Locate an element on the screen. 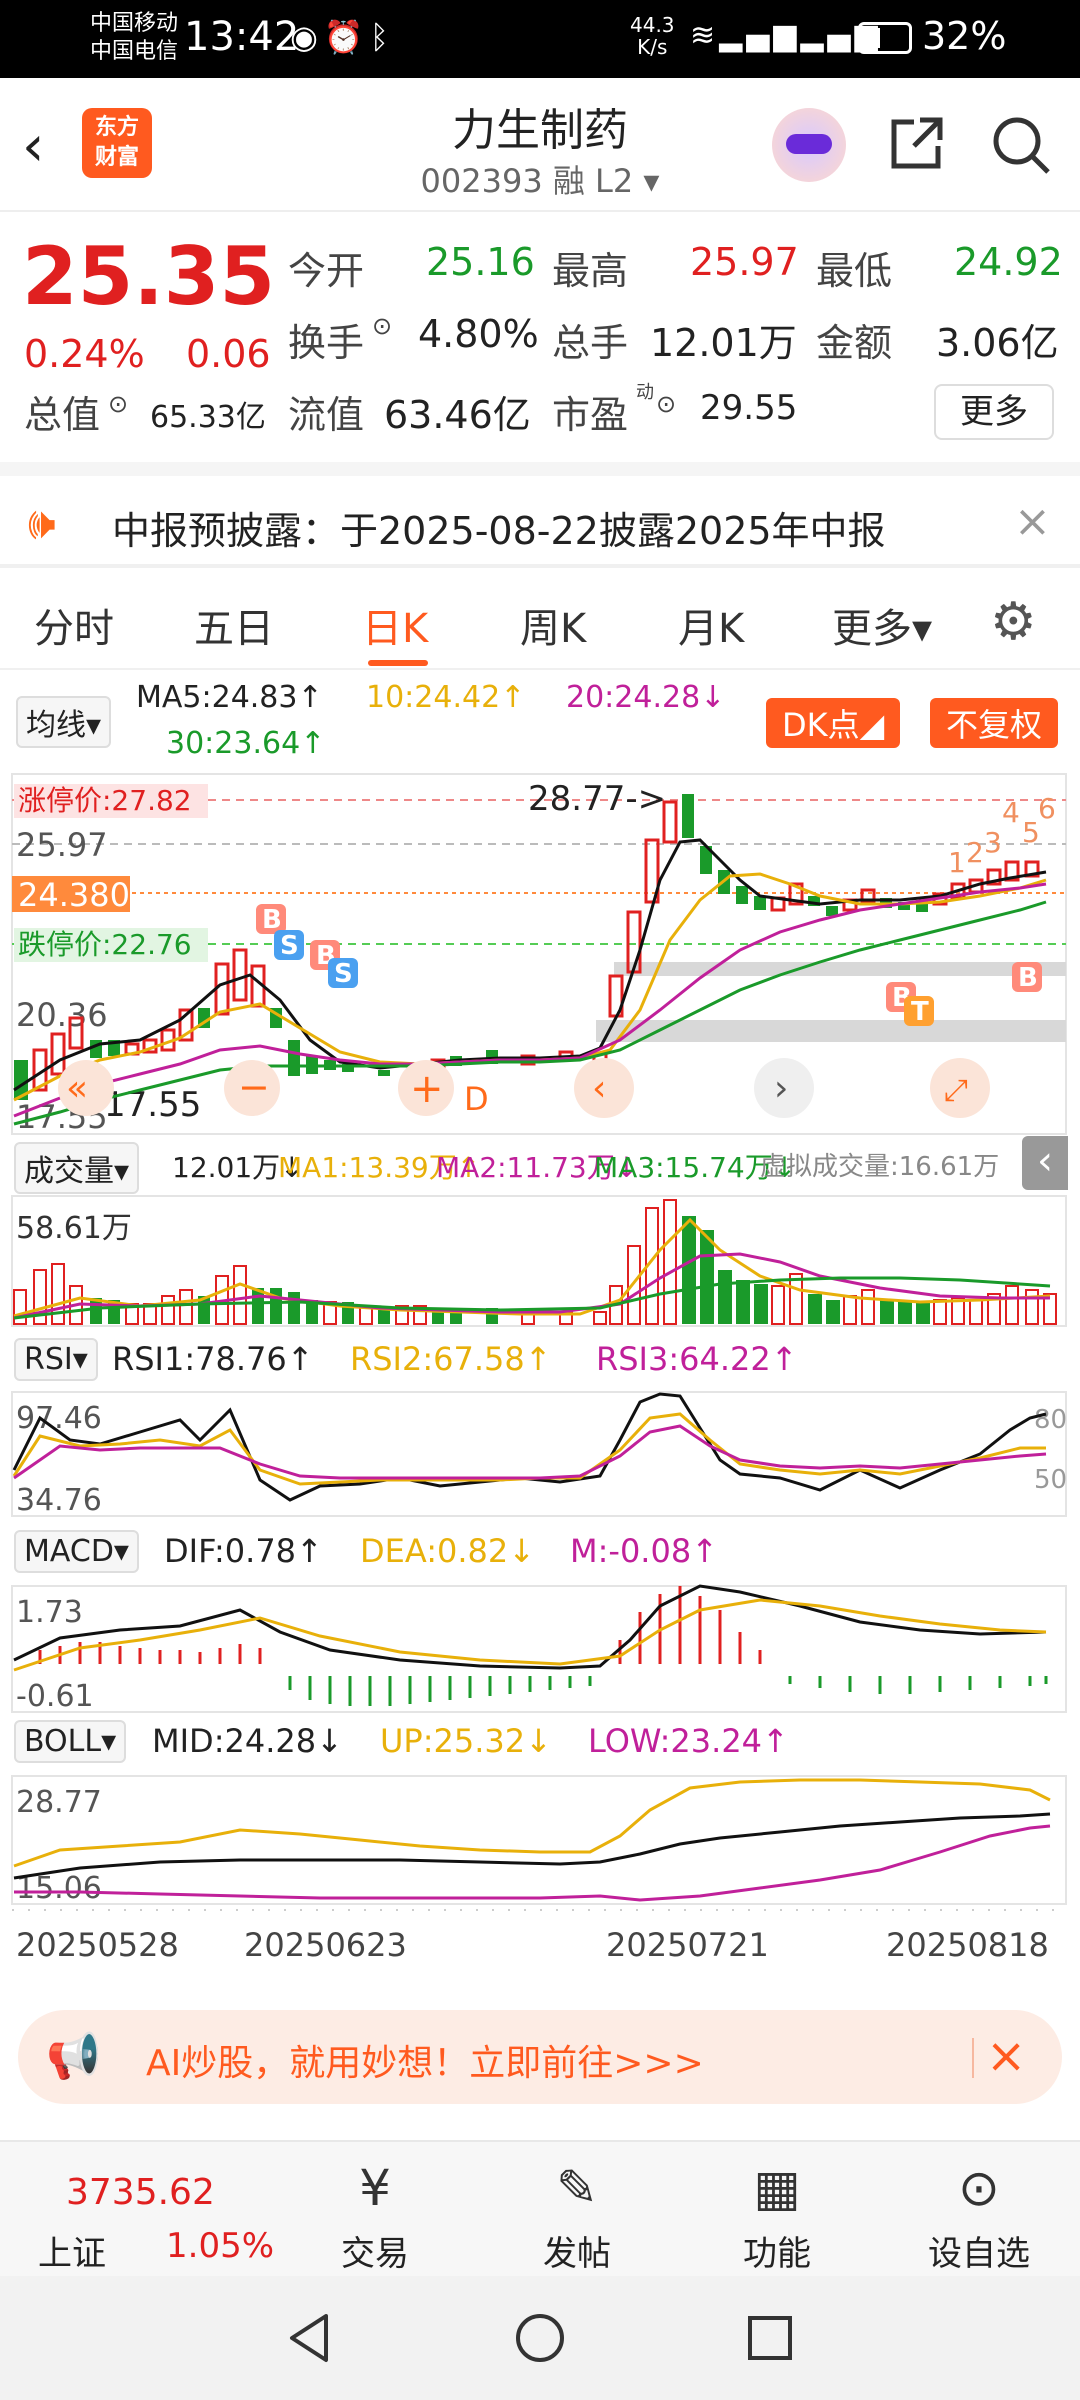 This screenshot has height=2400, width=1080. ai-promo-banner: 📢 AI炒股，就用妙想！立即前往>>> × is located at coordinates (540, 2057).